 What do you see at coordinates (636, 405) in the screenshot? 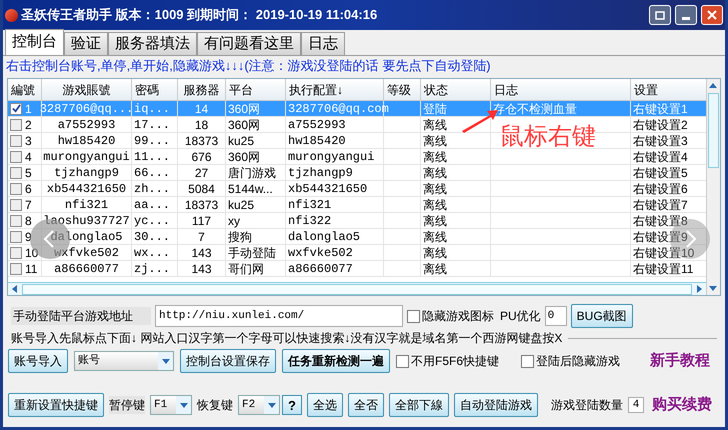
I see `count-field: 4` at bounding box center [636, 405].